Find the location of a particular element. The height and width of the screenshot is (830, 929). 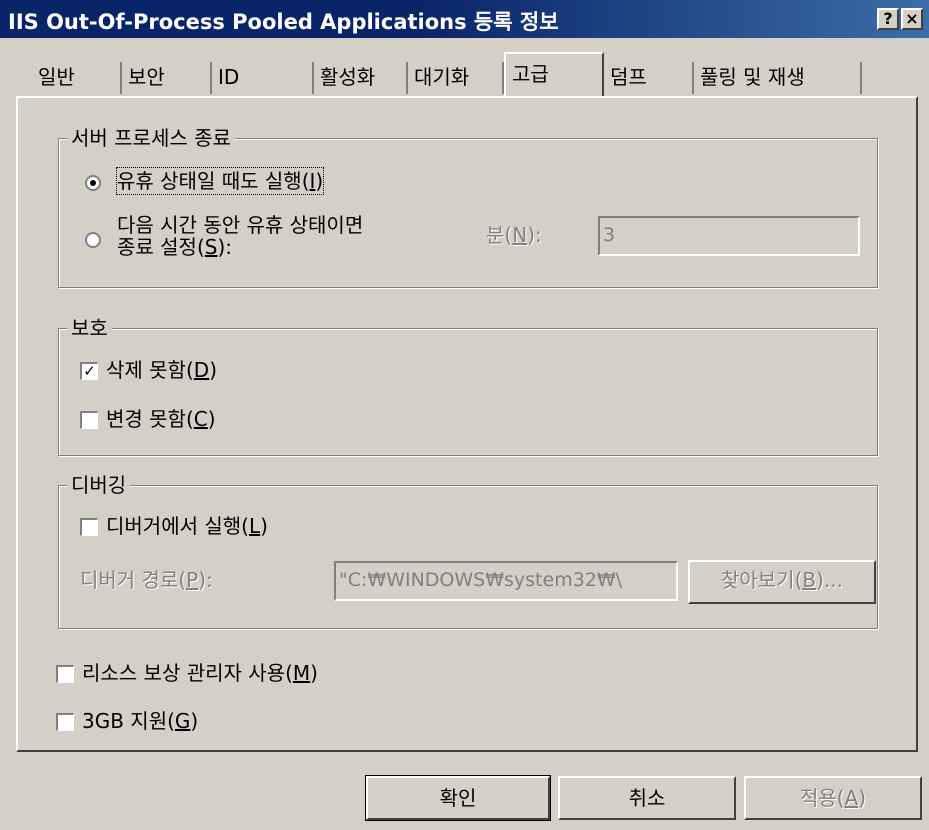

tab-general: 일반 is located at coordinates (77, 78).